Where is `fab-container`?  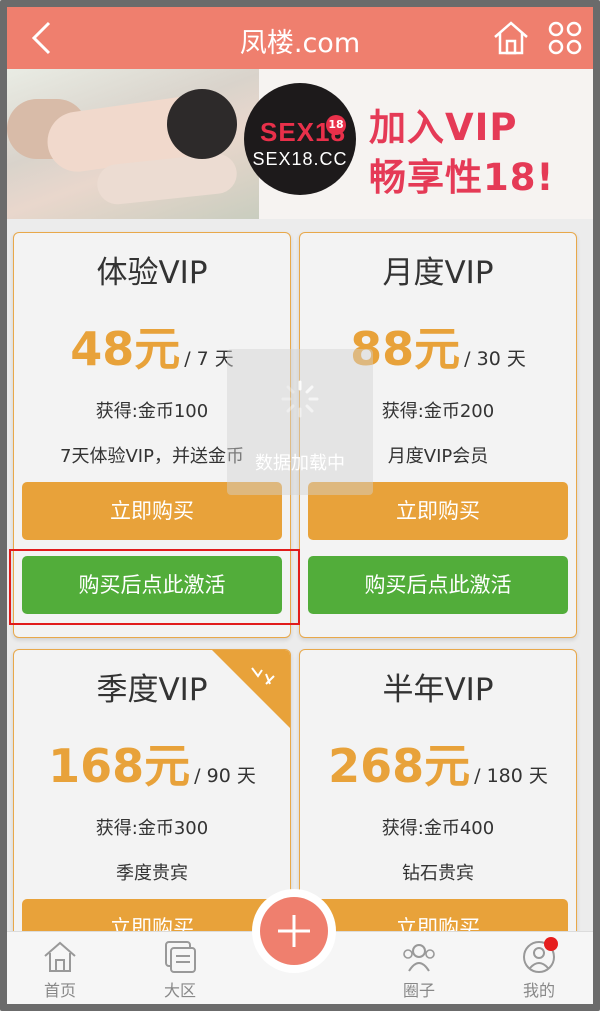 fab-container is located at coordinates (294, 931).